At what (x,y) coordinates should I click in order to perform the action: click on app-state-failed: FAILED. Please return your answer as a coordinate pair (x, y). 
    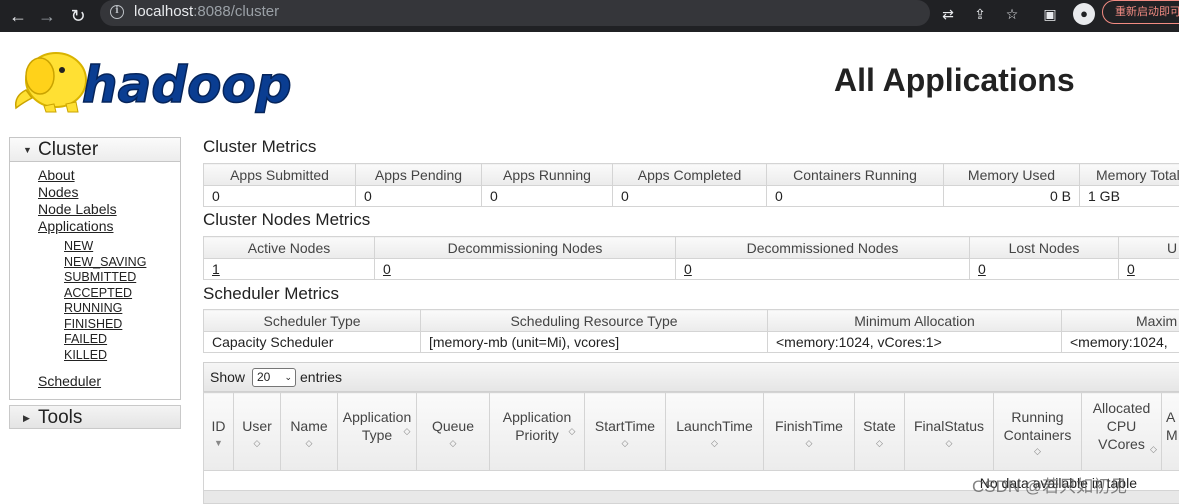
    Looking at the image, I should click on (109, 340).